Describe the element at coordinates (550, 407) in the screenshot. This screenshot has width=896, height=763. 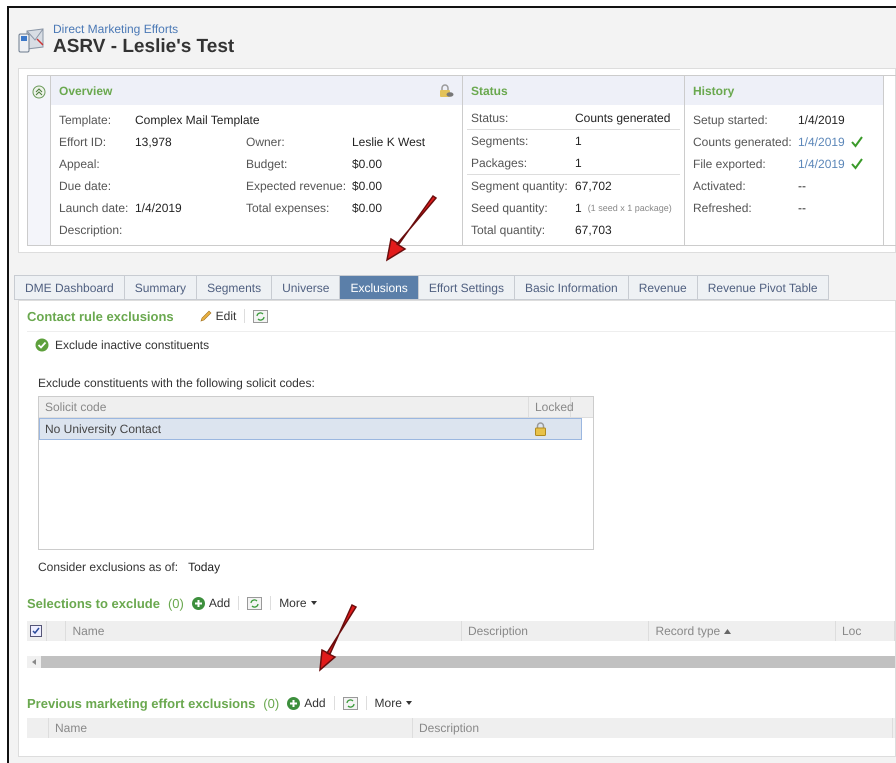
I see `column-header: Locked` at that location.